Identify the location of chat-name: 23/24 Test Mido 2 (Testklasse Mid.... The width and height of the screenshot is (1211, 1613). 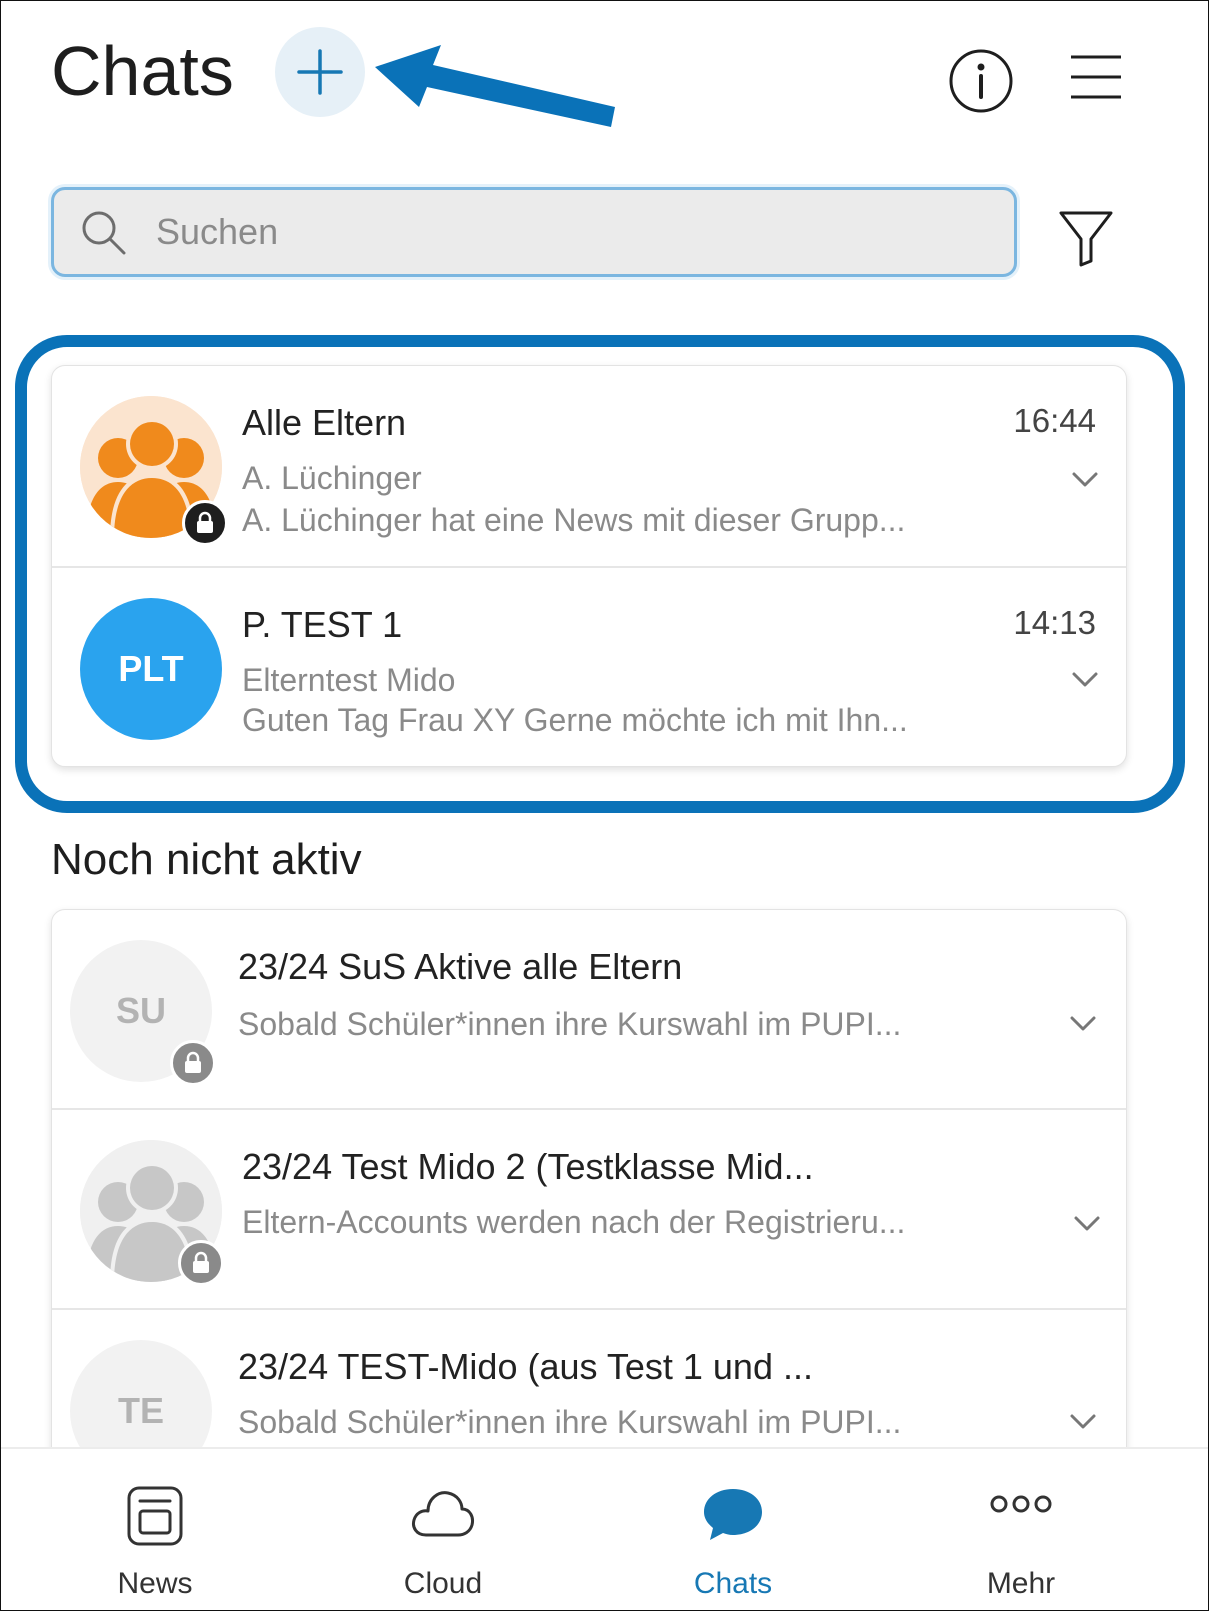
(528, 1166).